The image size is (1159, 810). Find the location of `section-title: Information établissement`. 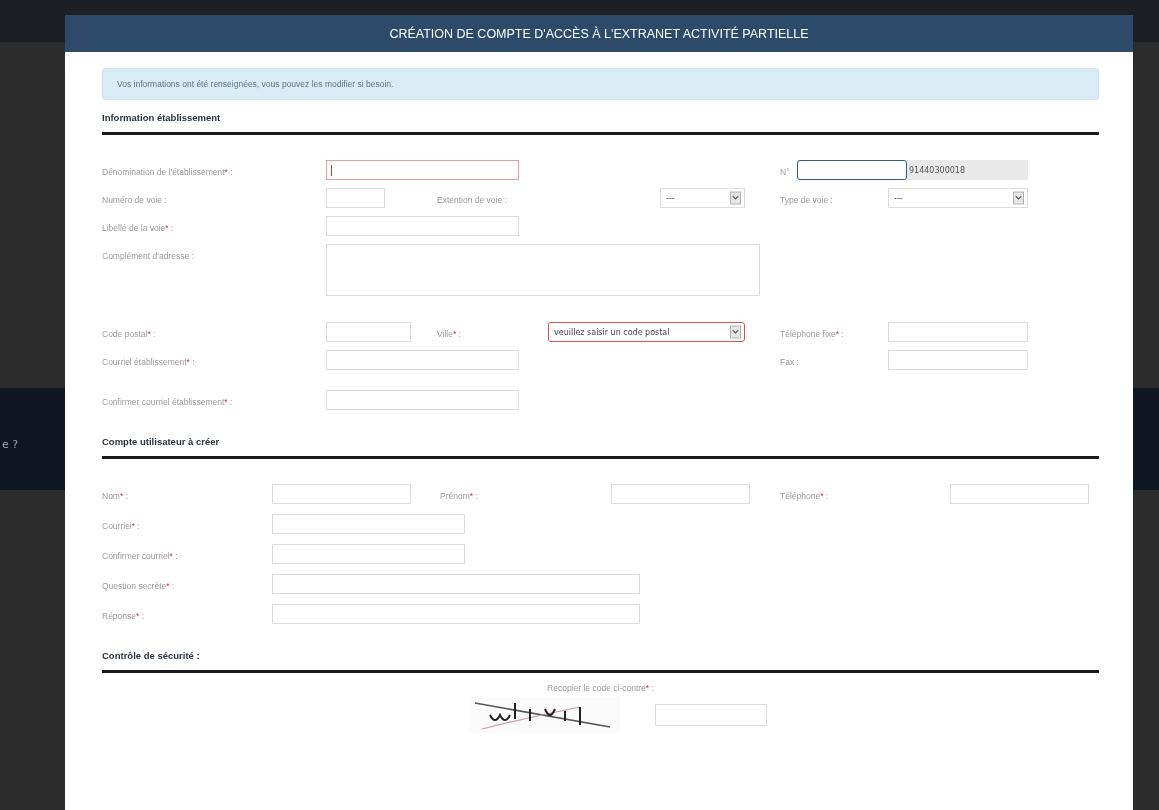

section-title: Information établissement is located at coordinates (162, 117).